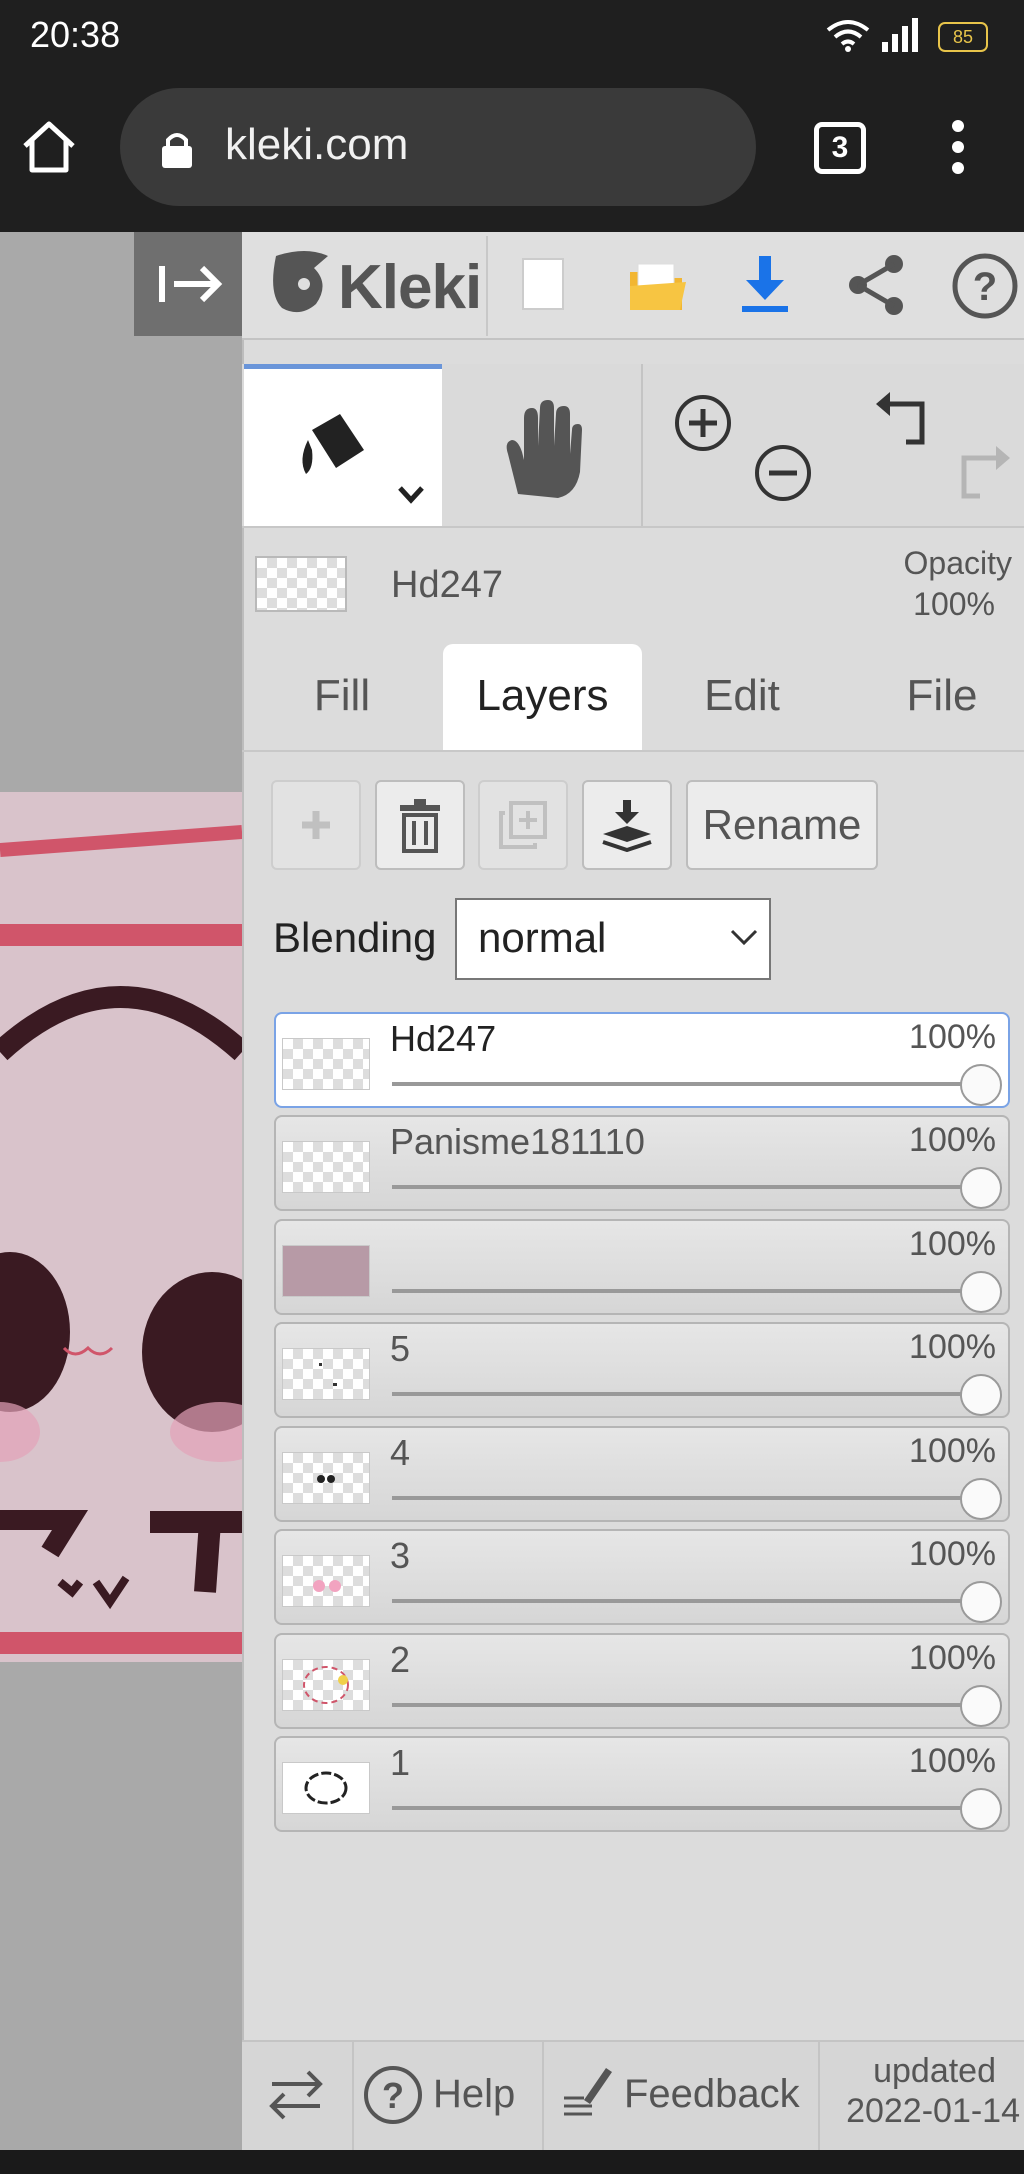 The width and height of the screenshot is (1024, 2174). I want to click on duplicate-icon, so click(523, 825).